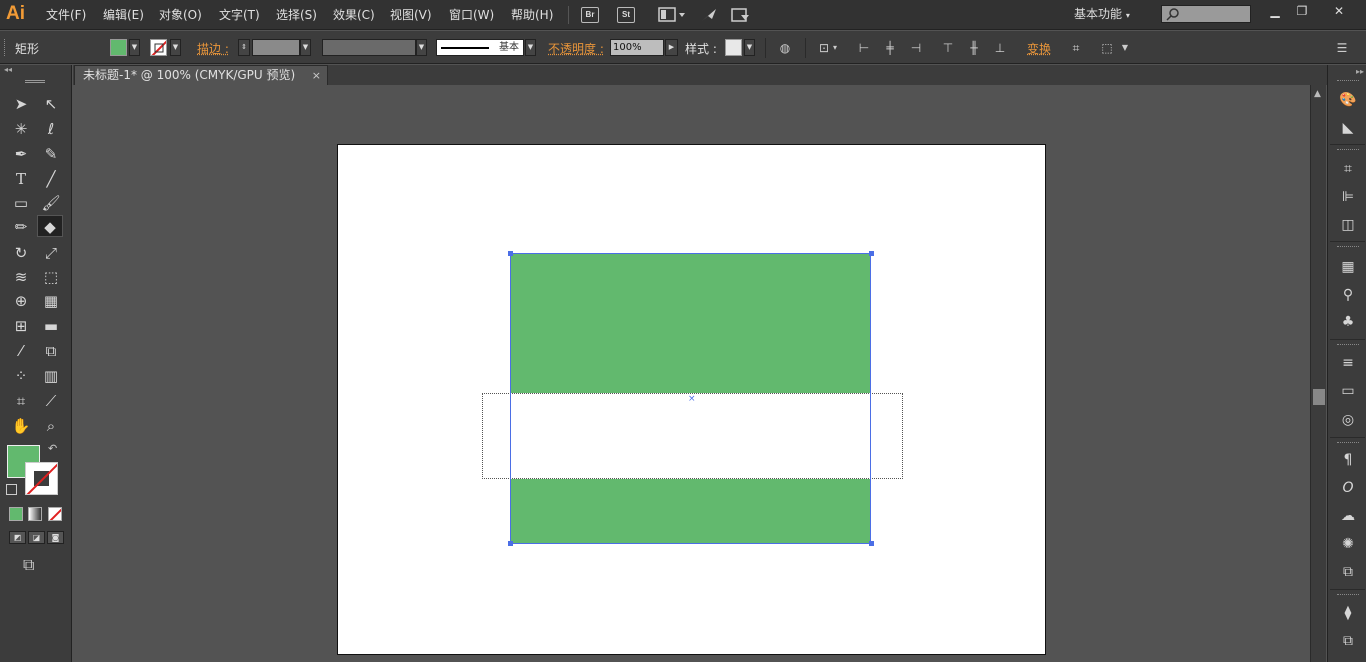 The width and height of the screenshot is (1366, 662). I want to click on bridge-icon: Br, so click(590, 15).